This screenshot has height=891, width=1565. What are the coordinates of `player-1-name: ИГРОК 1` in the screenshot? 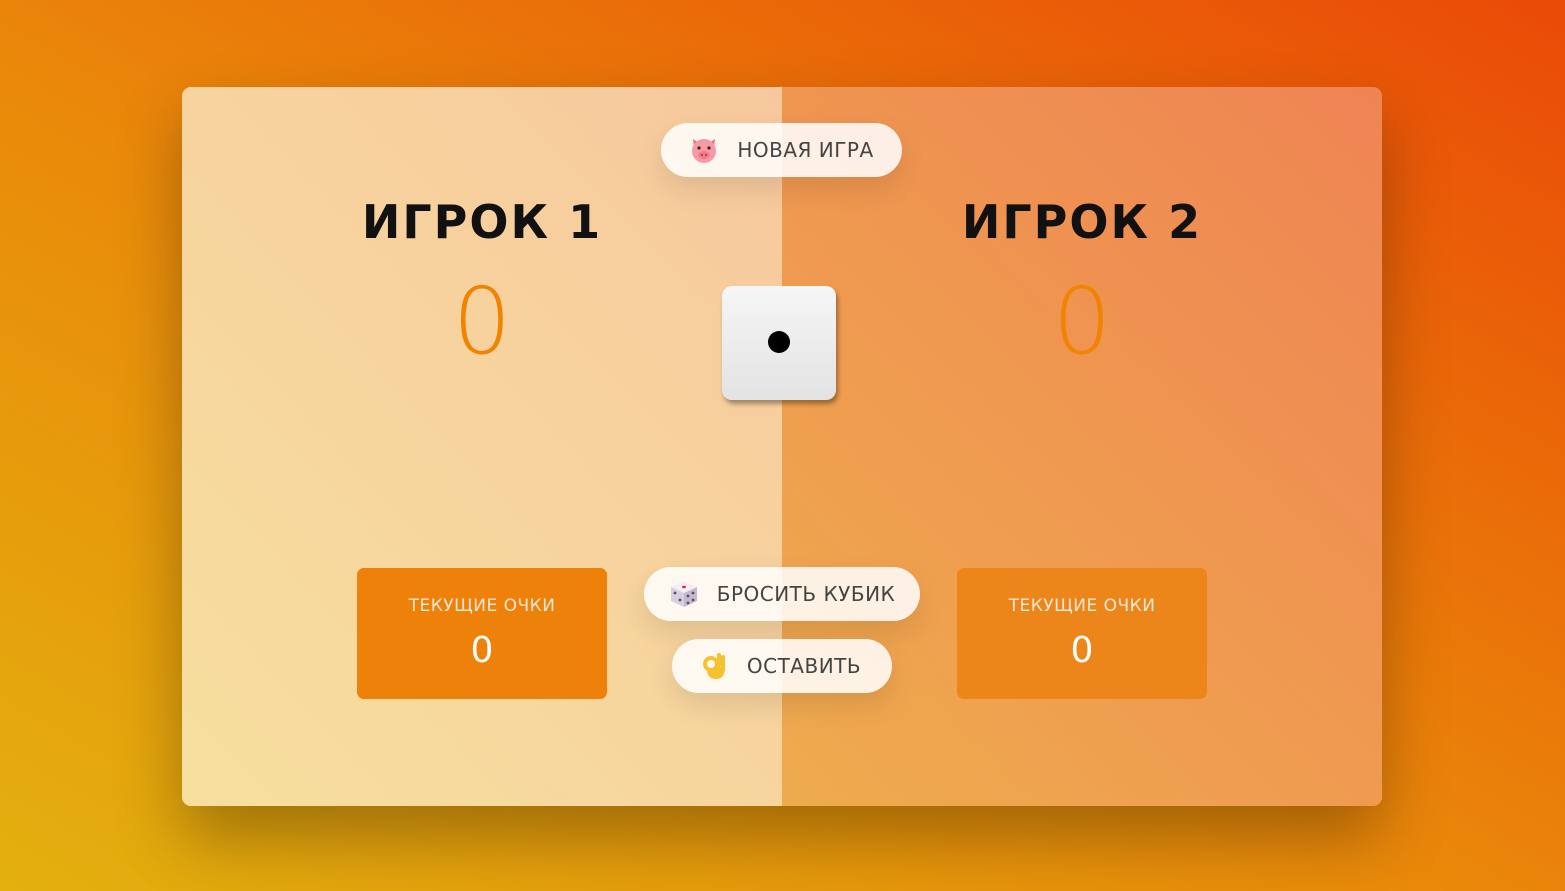 It's located at (482, 222).